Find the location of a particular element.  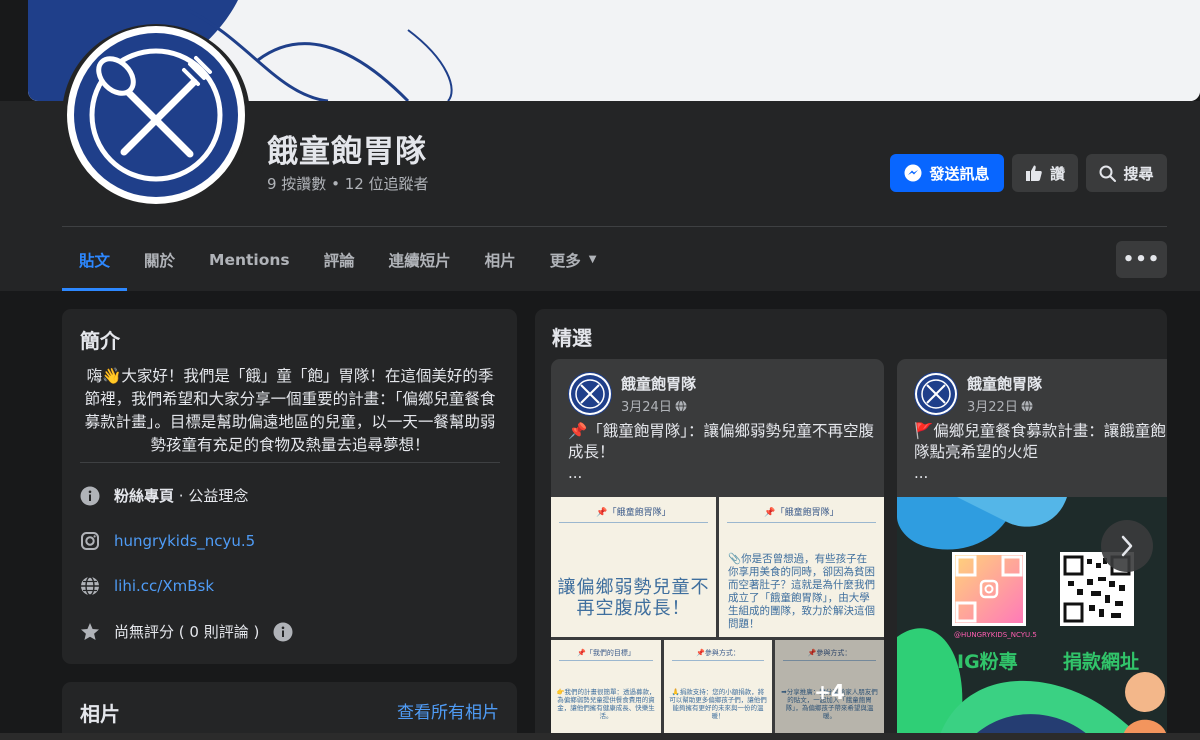

intro-divider is located at coordinates (290, 462).